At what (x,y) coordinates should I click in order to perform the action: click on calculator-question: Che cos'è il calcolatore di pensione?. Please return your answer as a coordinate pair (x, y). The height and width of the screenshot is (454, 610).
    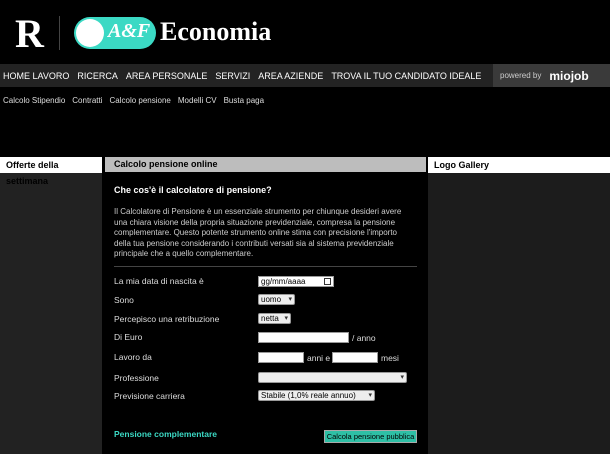
    Looking at the image, I should click on (193, 190).